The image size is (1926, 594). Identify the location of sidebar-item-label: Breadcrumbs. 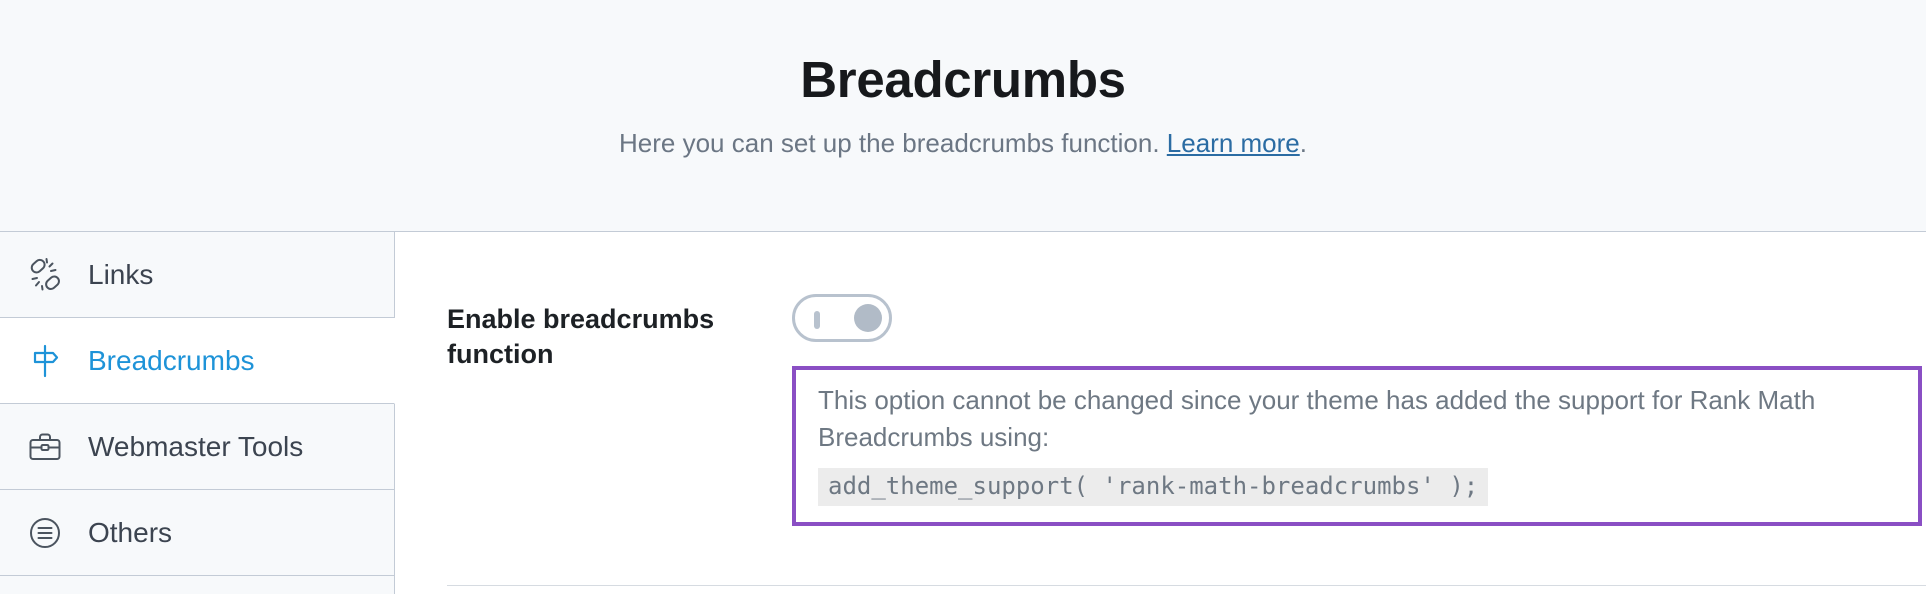
(171, 360).